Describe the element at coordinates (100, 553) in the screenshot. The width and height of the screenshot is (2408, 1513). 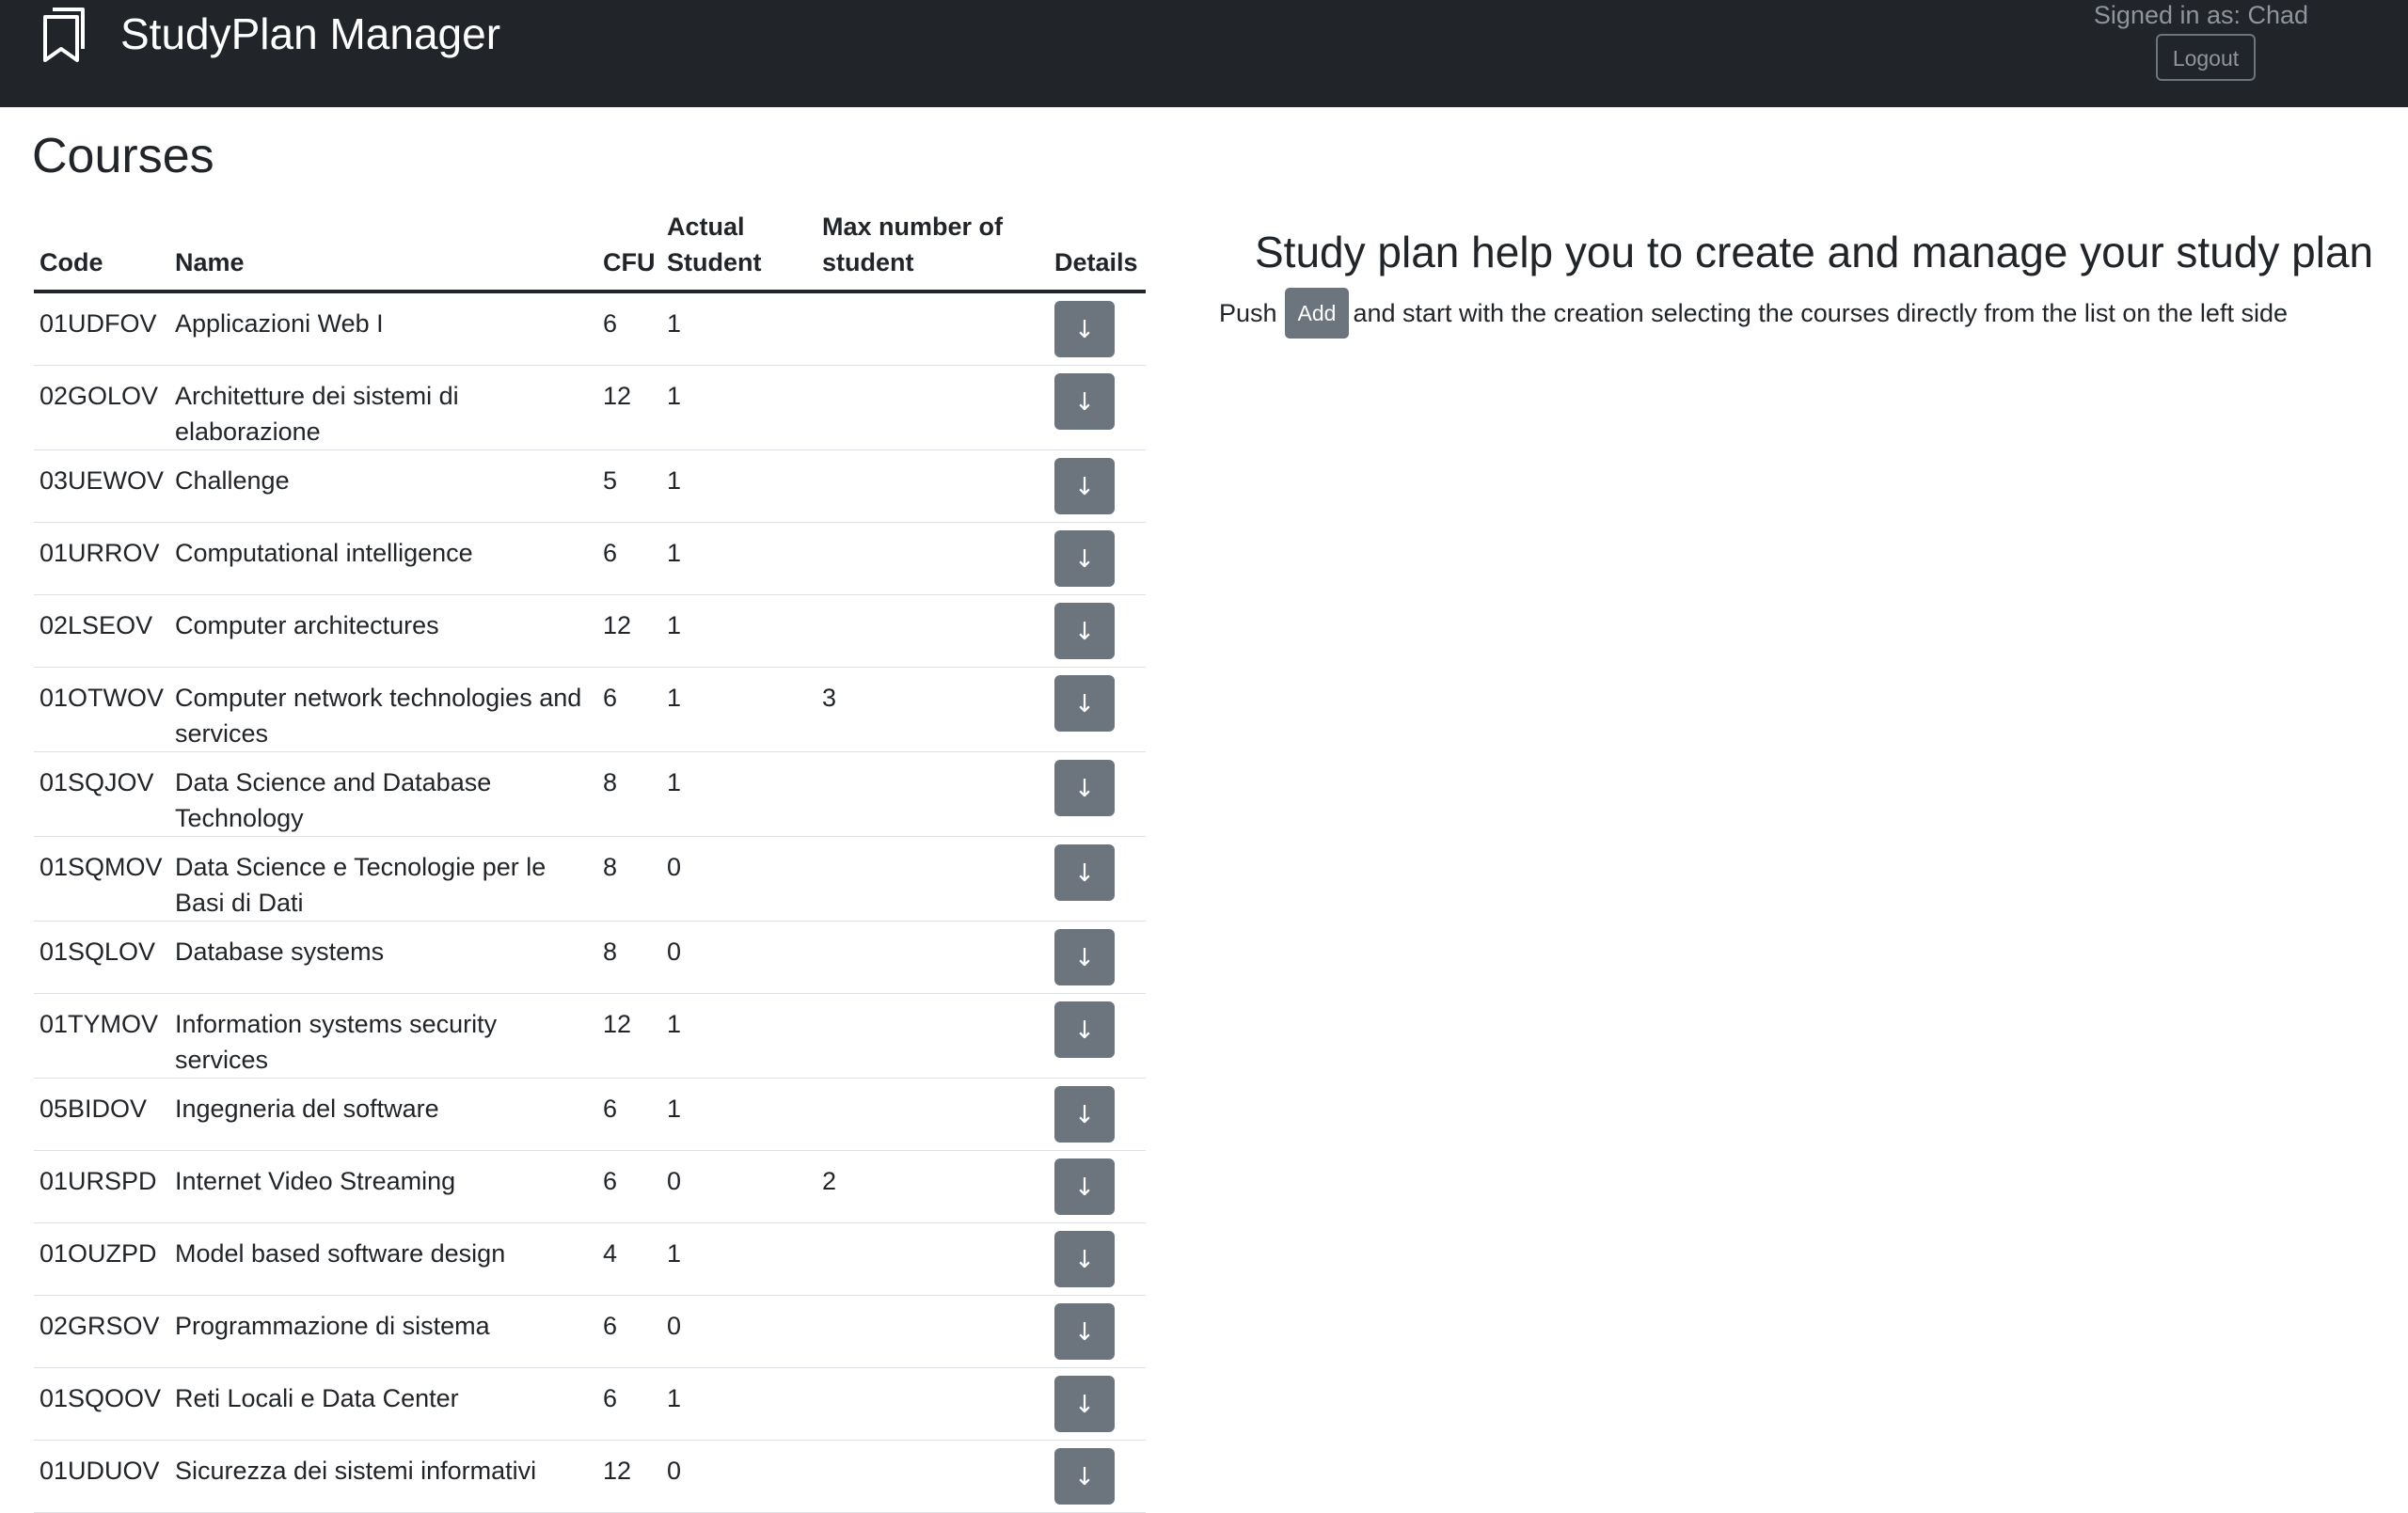
I see `course-code: 01URROV` at that location.